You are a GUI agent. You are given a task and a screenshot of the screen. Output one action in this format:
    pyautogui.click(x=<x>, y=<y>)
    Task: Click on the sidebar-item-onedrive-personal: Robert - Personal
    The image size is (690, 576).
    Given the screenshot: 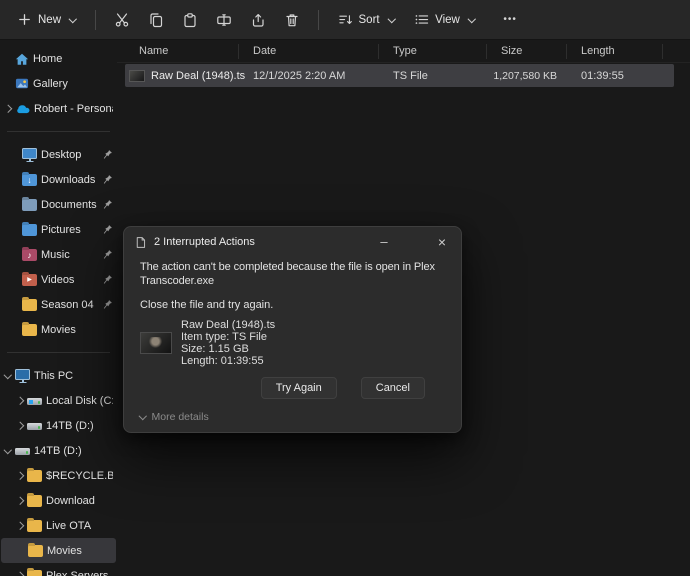 What is the action you would take?
    pyautogui.click(x=58, y=108)
    